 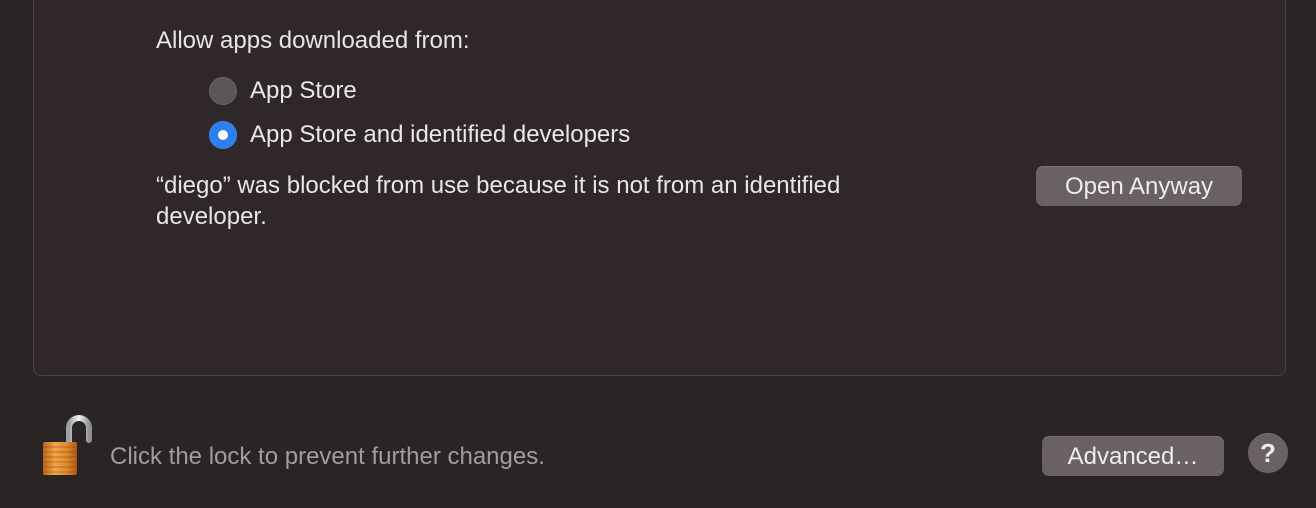 I want to click on radio-label-identified-developers: App Store and identified developers, so click(x=440, y=134).